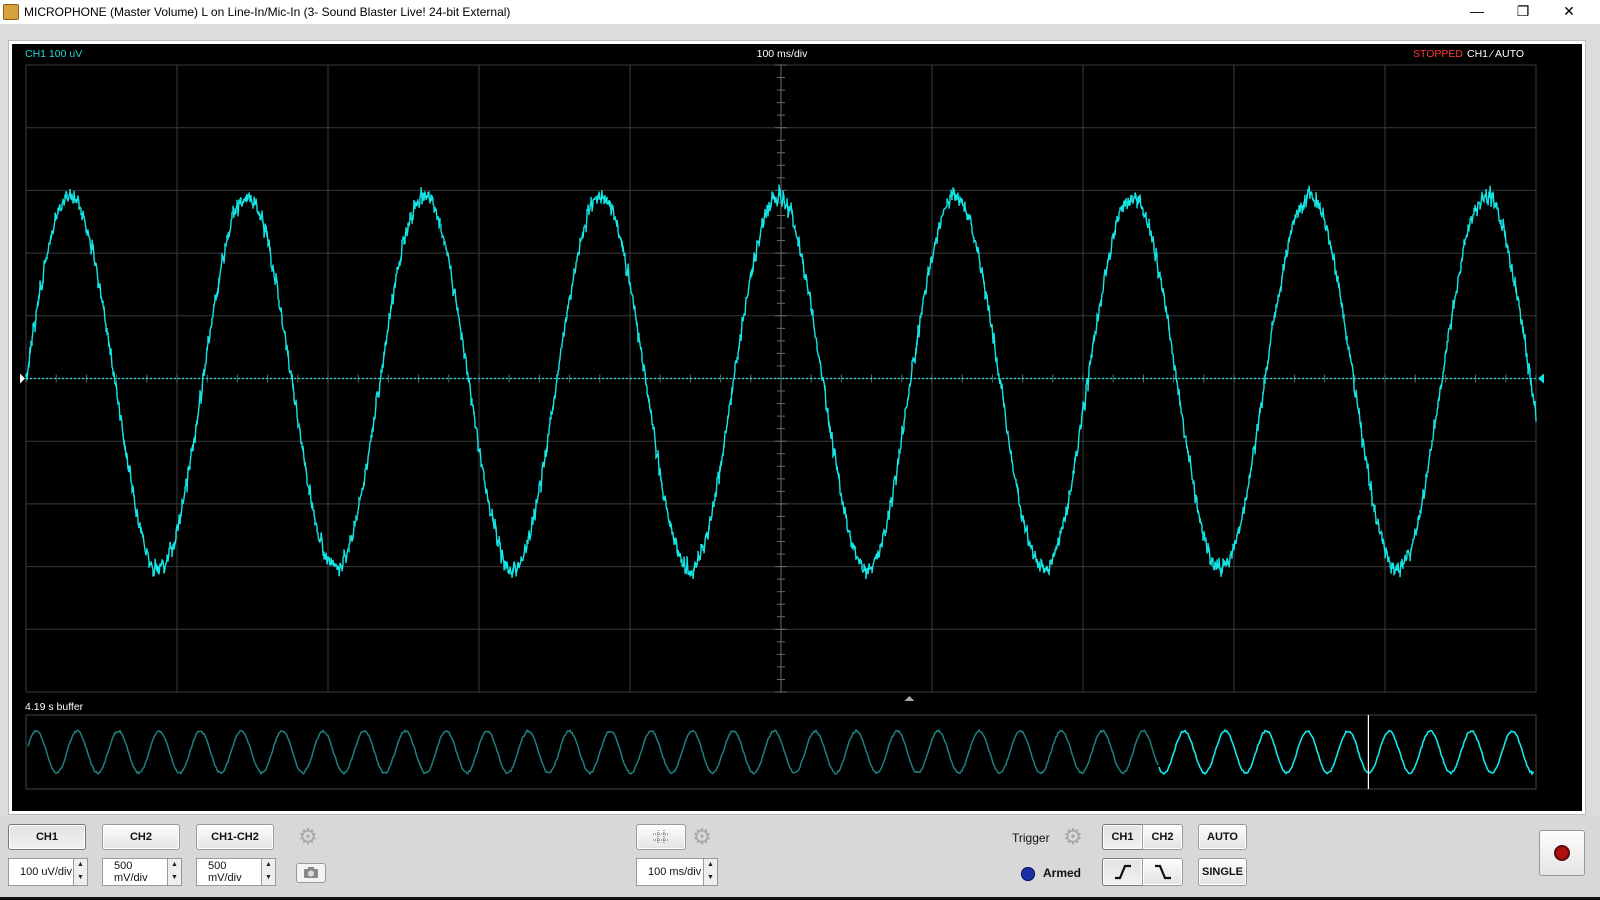  Describe the element at coordinates (1438, 54) in the screenshot. I see `run-status: STOPPED` at that location.